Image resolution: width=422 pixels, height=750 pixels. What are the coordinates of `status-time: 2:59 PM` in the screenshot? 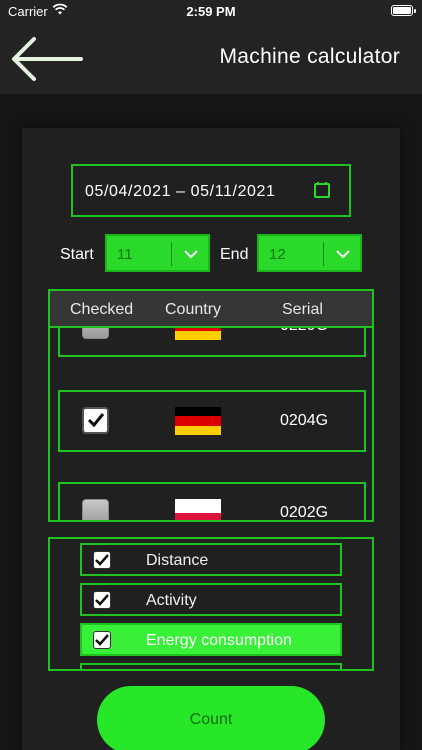 It's located at (211, 11).